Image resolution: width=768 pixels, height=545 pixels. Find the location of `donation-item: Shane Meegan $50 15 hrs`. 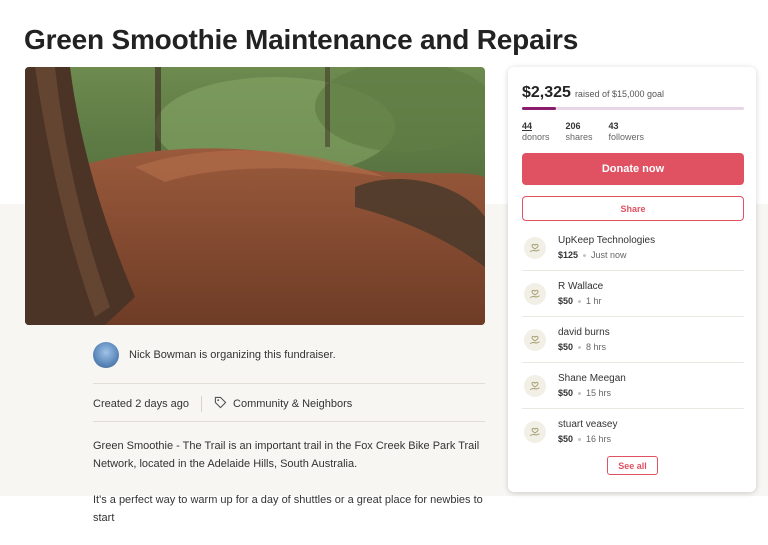

donation-item: Shane Meegan $50 15 hrs is located at coordinates (633, 386).